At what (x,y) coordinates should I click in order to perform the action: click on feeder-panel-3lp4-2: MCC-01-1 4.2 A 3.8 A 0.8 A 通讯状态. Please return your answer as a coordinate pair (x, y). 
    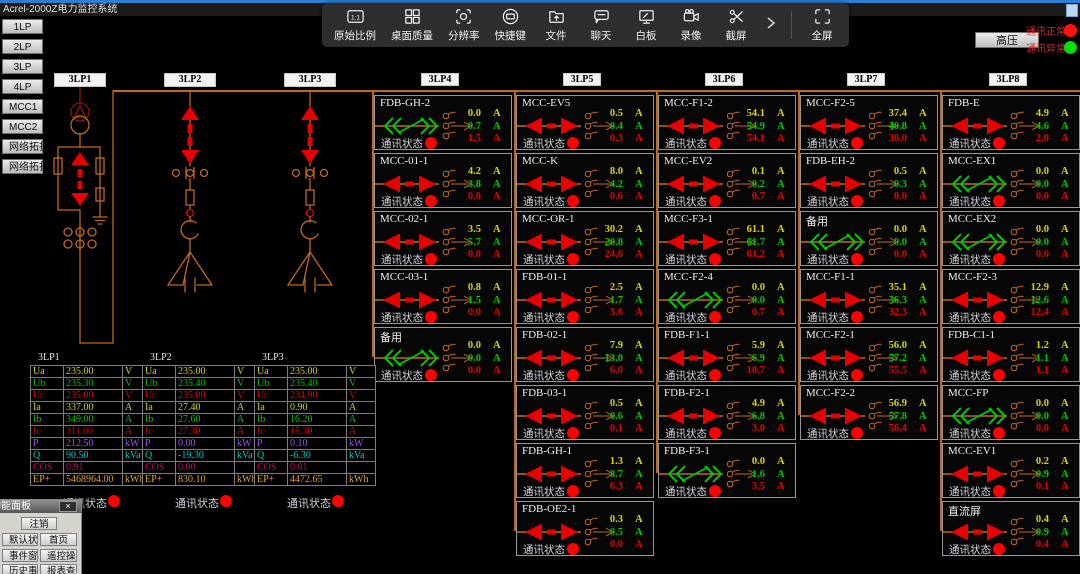
    Looking at the image, I should click on (443, 180).